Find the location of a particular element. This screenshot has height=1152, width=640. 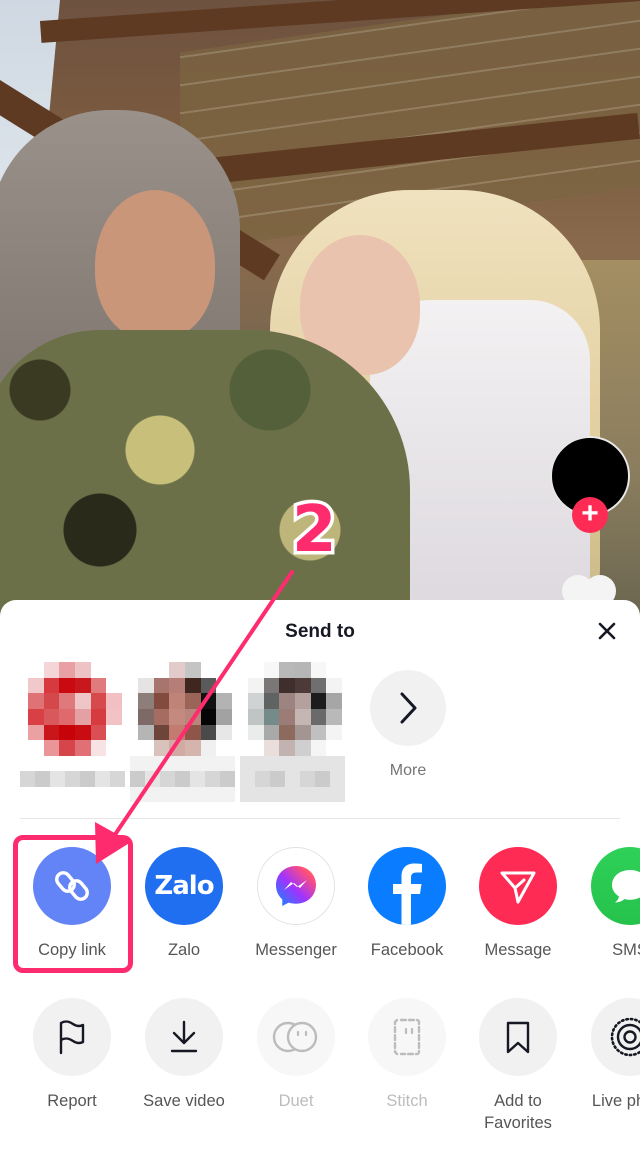

plus-icon: + is located at coordinates (590, 513).